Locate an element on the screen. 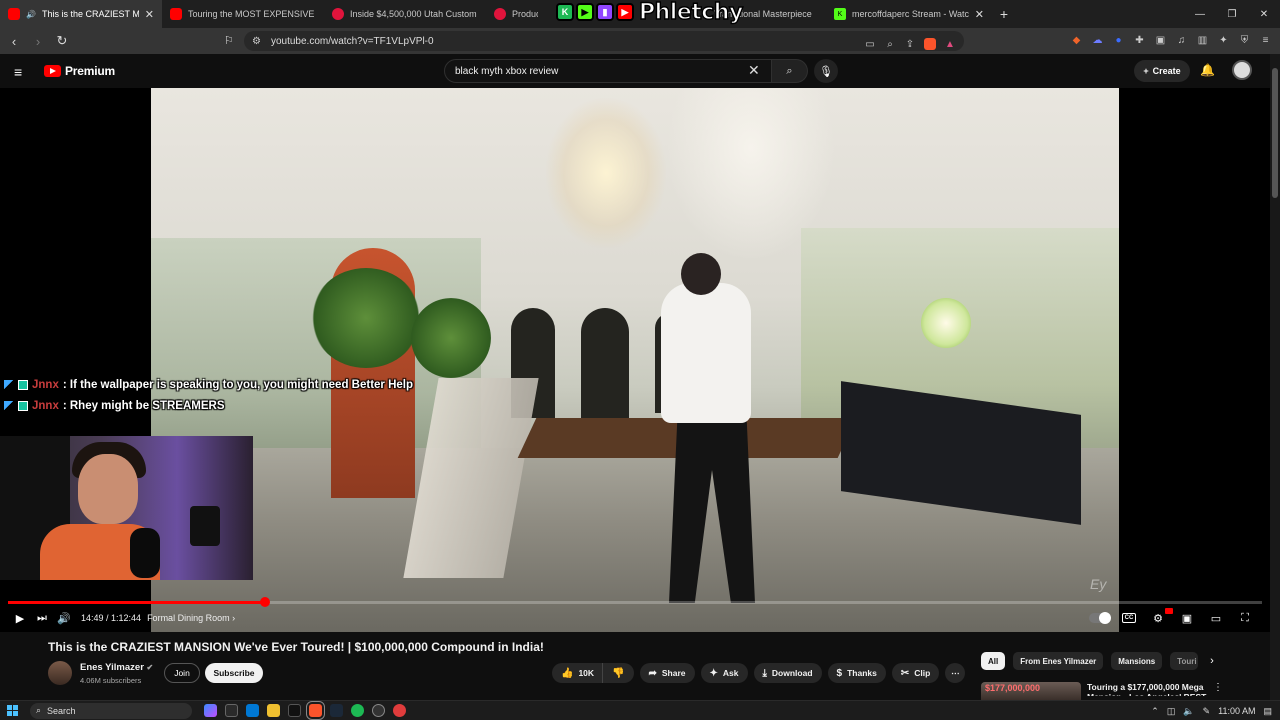  minimize-button: — is located at coordinates (1200, 14).